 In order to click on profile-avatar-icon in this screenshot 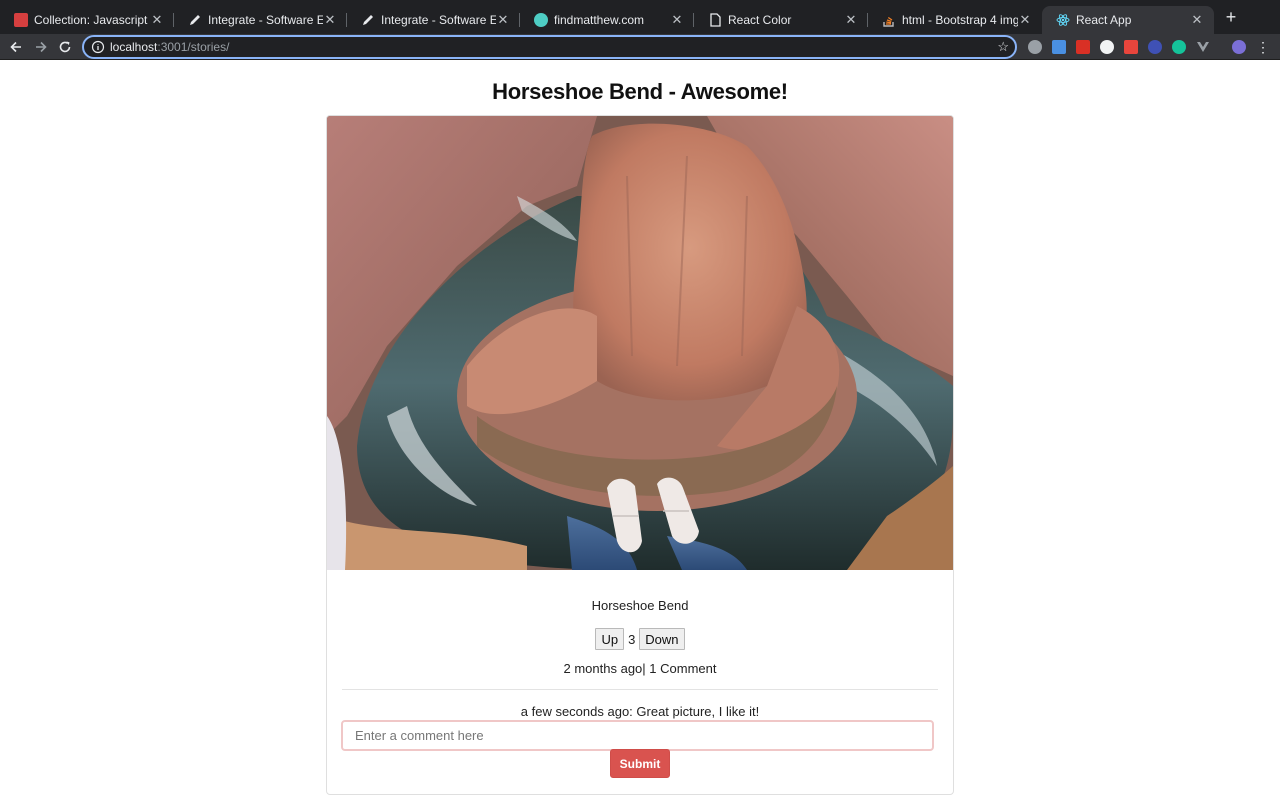, I will do `click(1239, 47)`.